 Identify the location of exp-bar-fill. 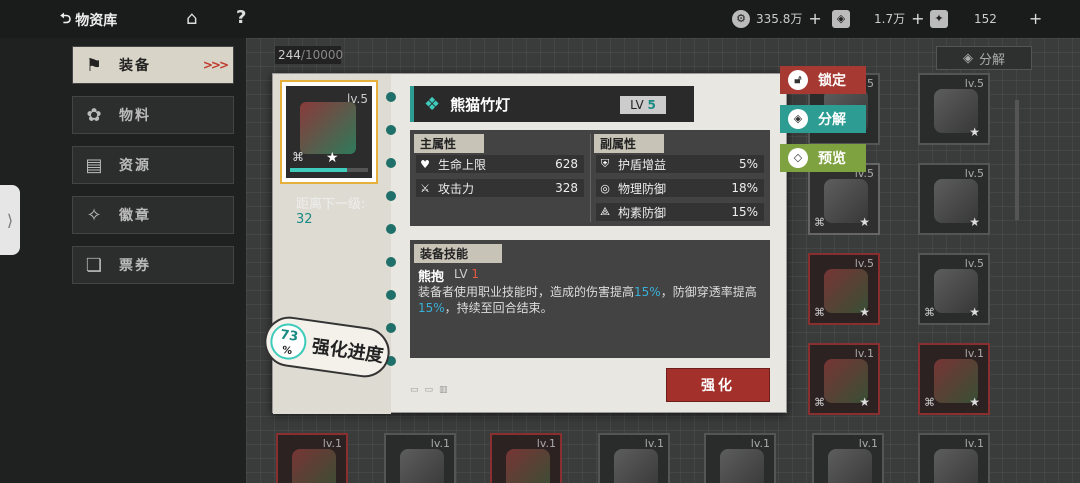
(318, 170).